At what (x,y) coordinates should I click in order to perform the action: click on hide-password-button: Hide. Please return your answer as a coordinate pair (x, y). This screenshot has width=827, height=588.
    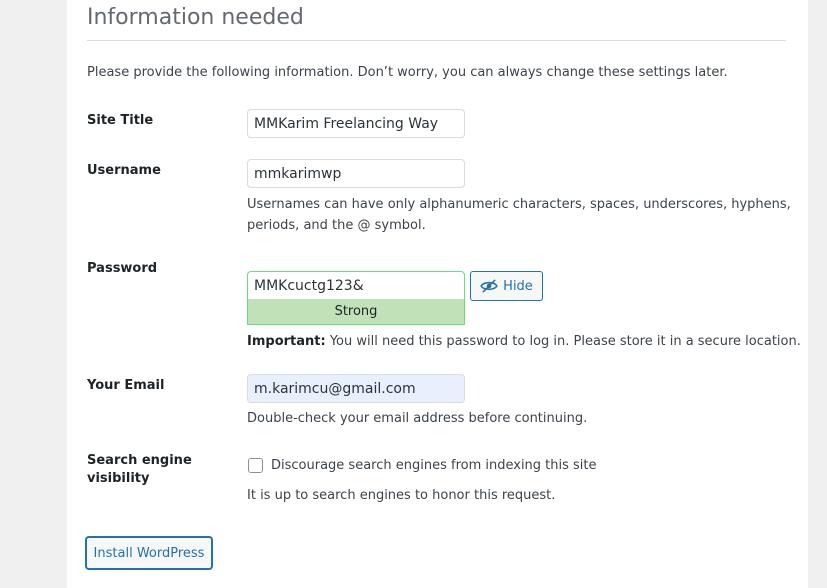
    Looking at the image, I should click on (506, 286).